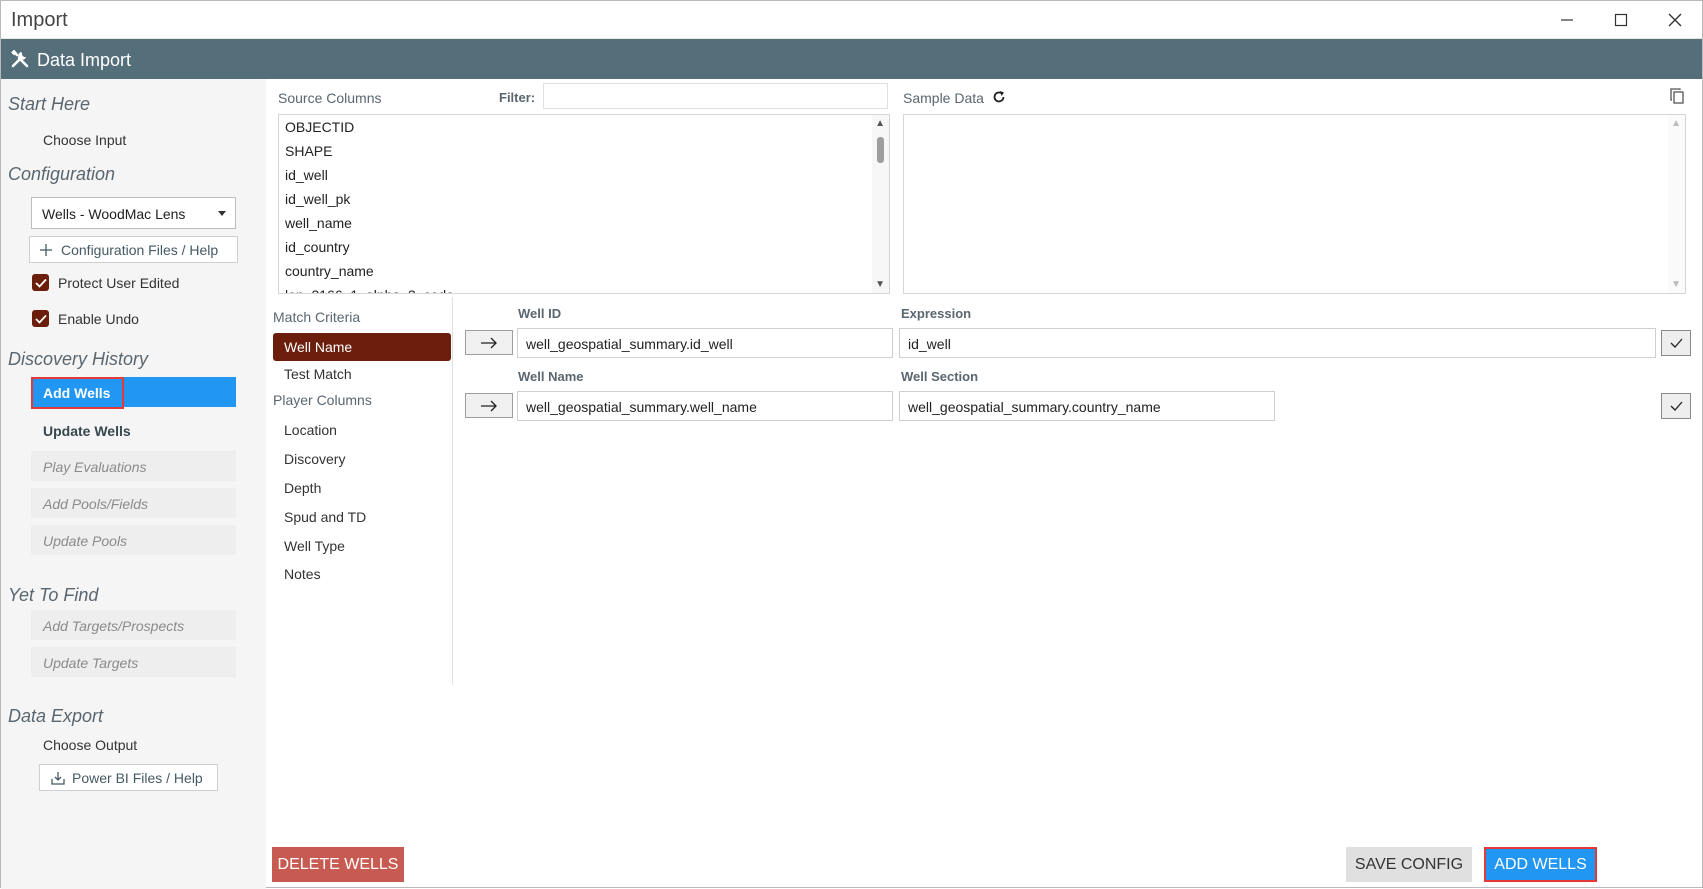  What do you see at coordinates (133, 503) in the screenshot?
I see `add-pools-fields-nav: Add Pools/Fields` at bounding box center [133, 503].